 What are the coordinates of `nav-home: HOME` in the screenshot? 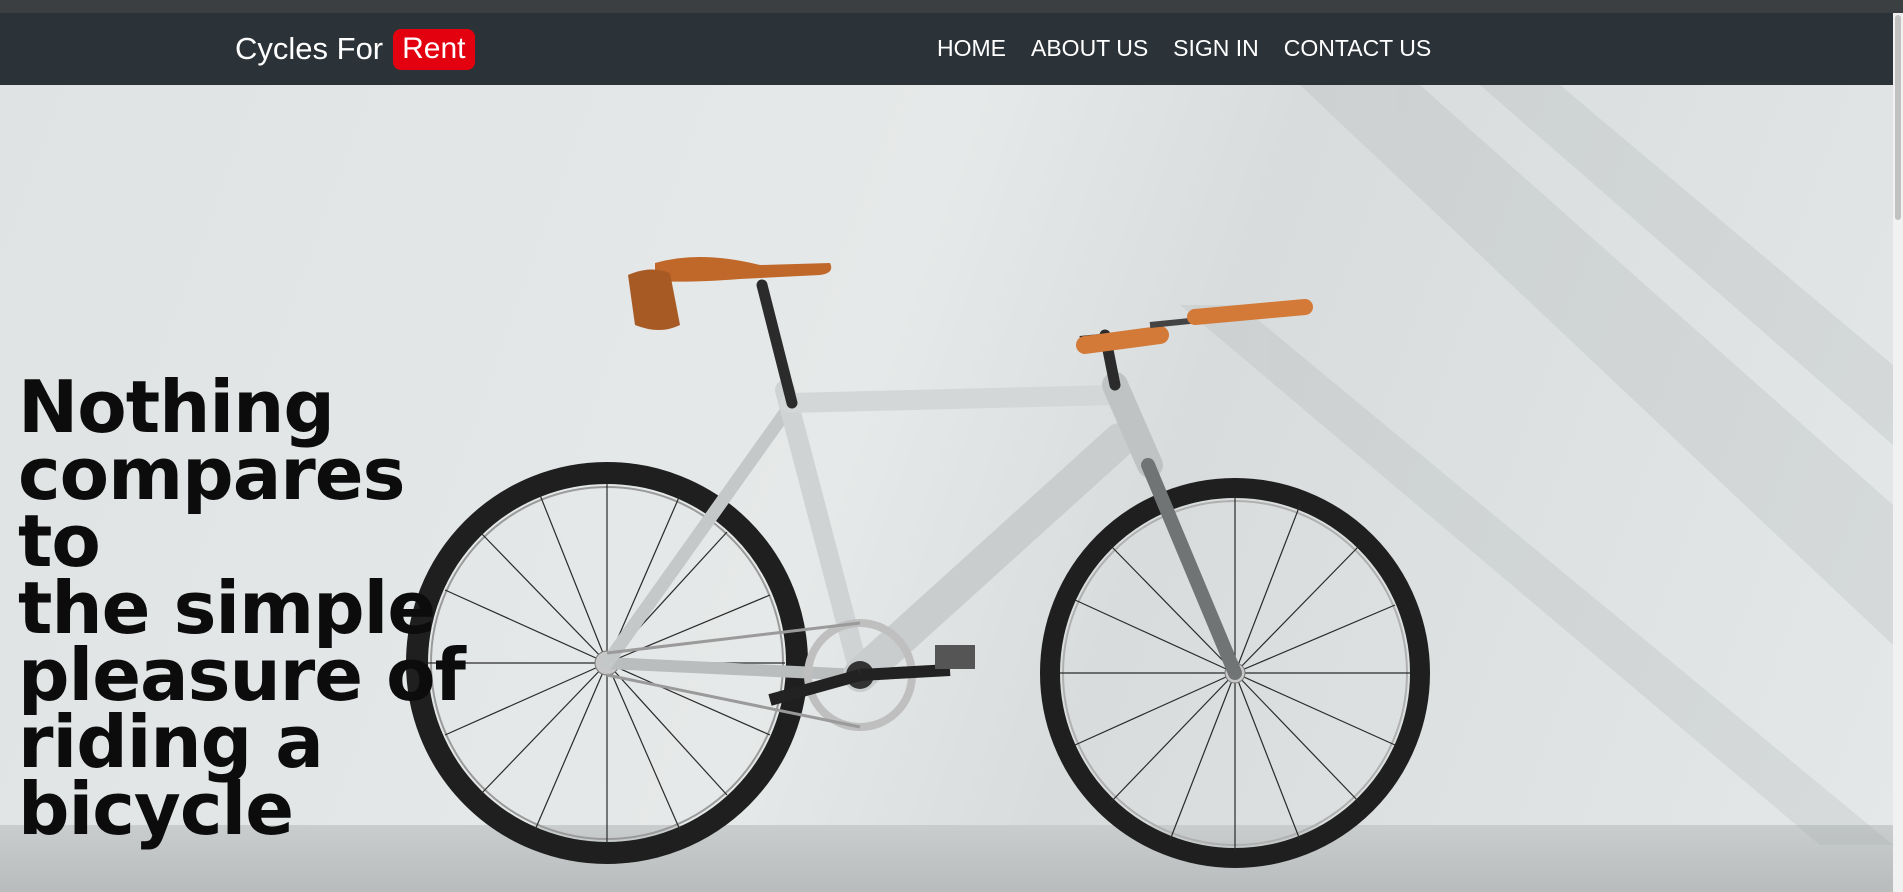 It's located at (971, 48).